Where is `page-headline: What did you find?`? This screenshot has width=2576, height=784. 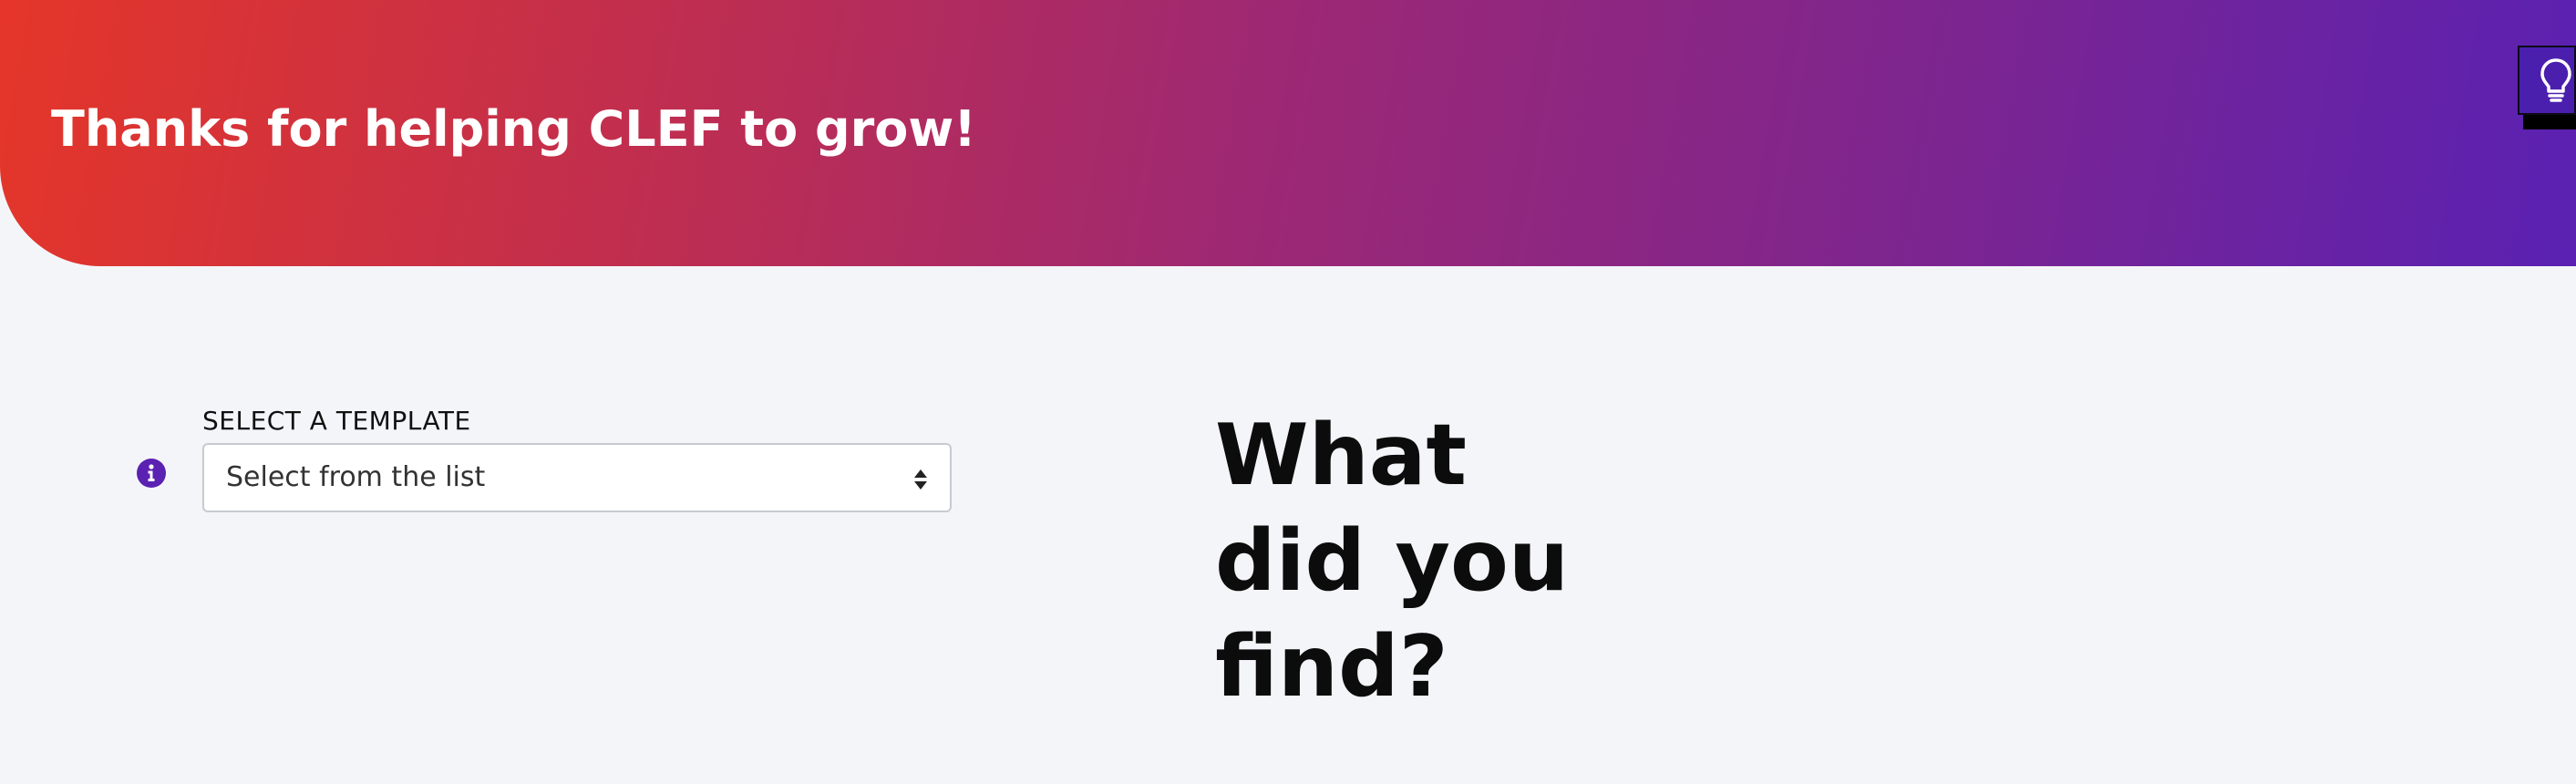
page-headline: What did you find? is located at coordinates (1397, 560).